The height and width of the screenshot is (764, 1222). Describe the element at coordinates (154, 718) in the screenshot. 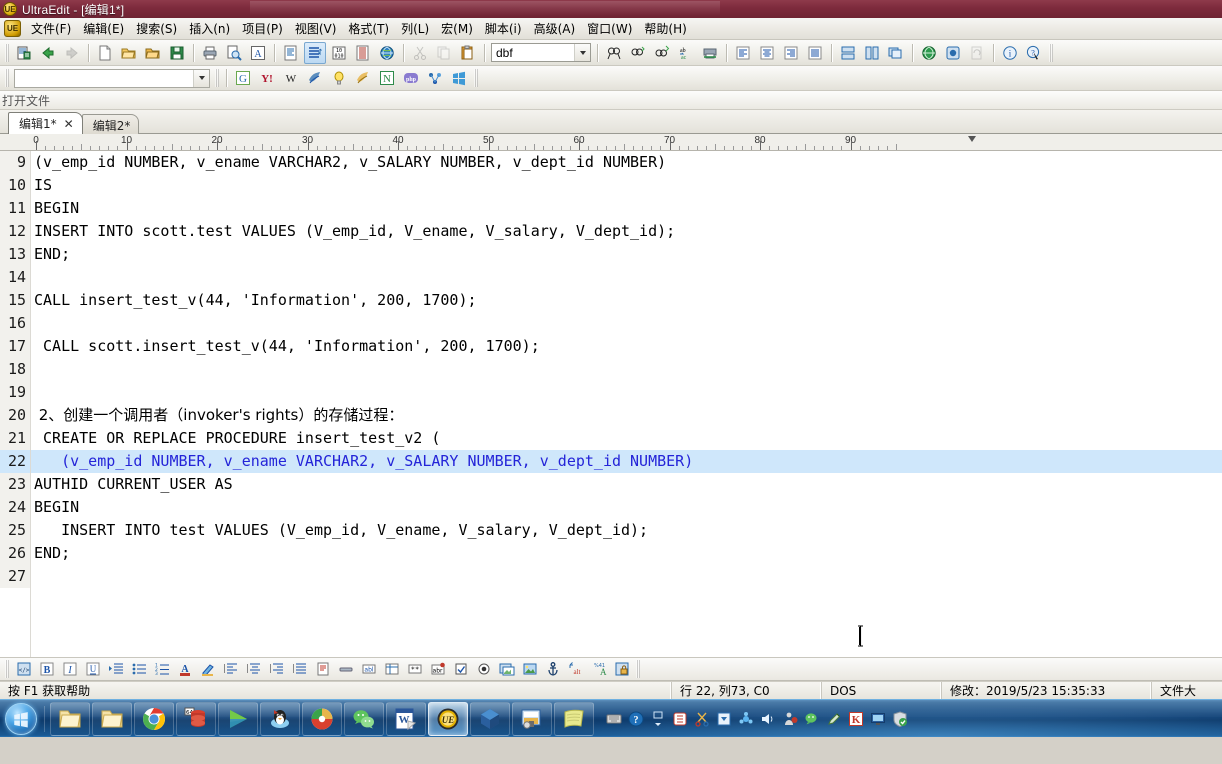

I see `taskbar-chrome` at that location.